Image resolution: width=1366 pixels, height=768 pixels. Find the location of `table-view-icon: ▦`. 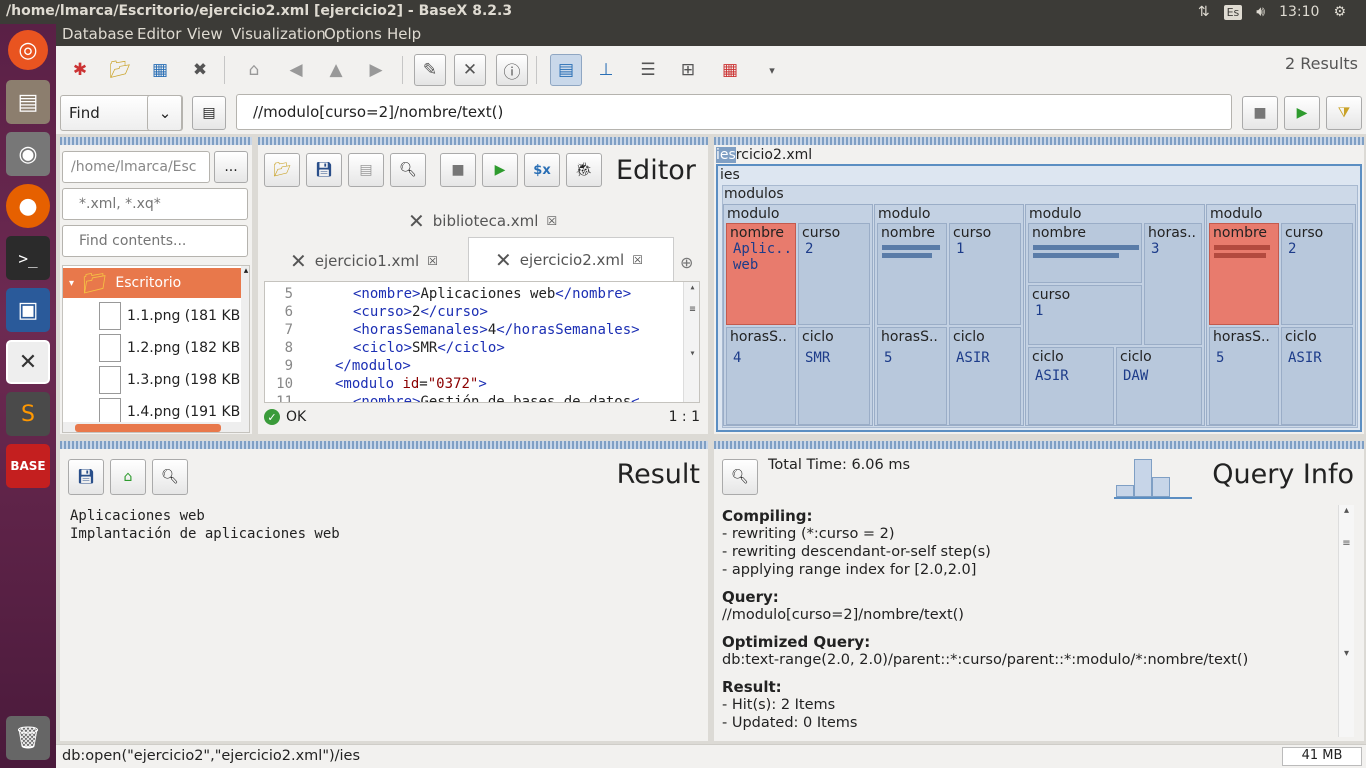

table-view-icon: ▦ is located at coordinates (730, 70).